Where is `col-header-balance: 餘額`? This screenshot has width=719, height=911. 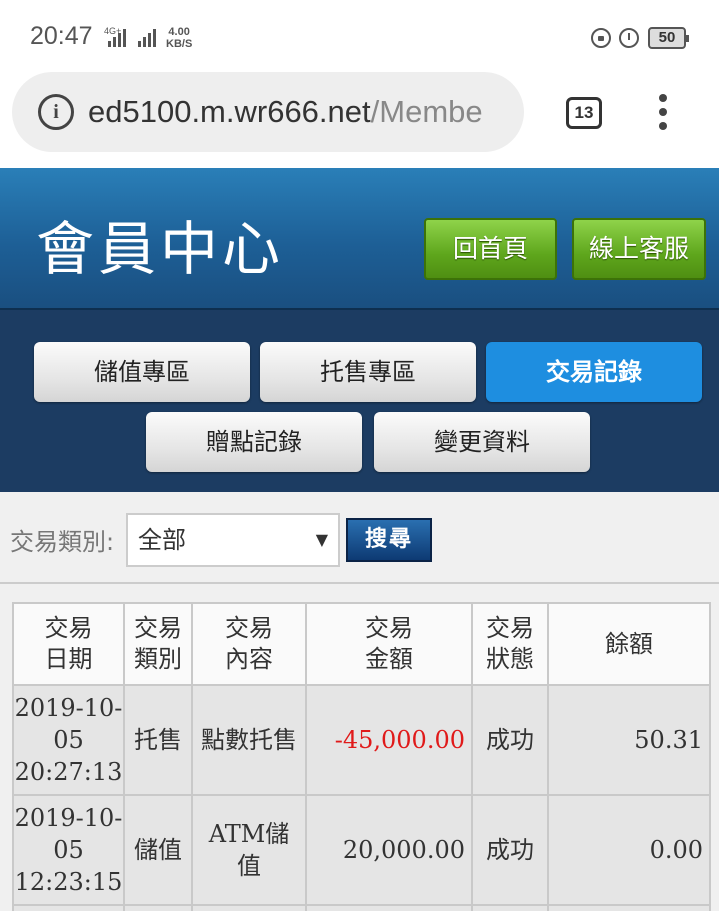 col-header-balance: 餘額 is located at coordinates (629, 644).